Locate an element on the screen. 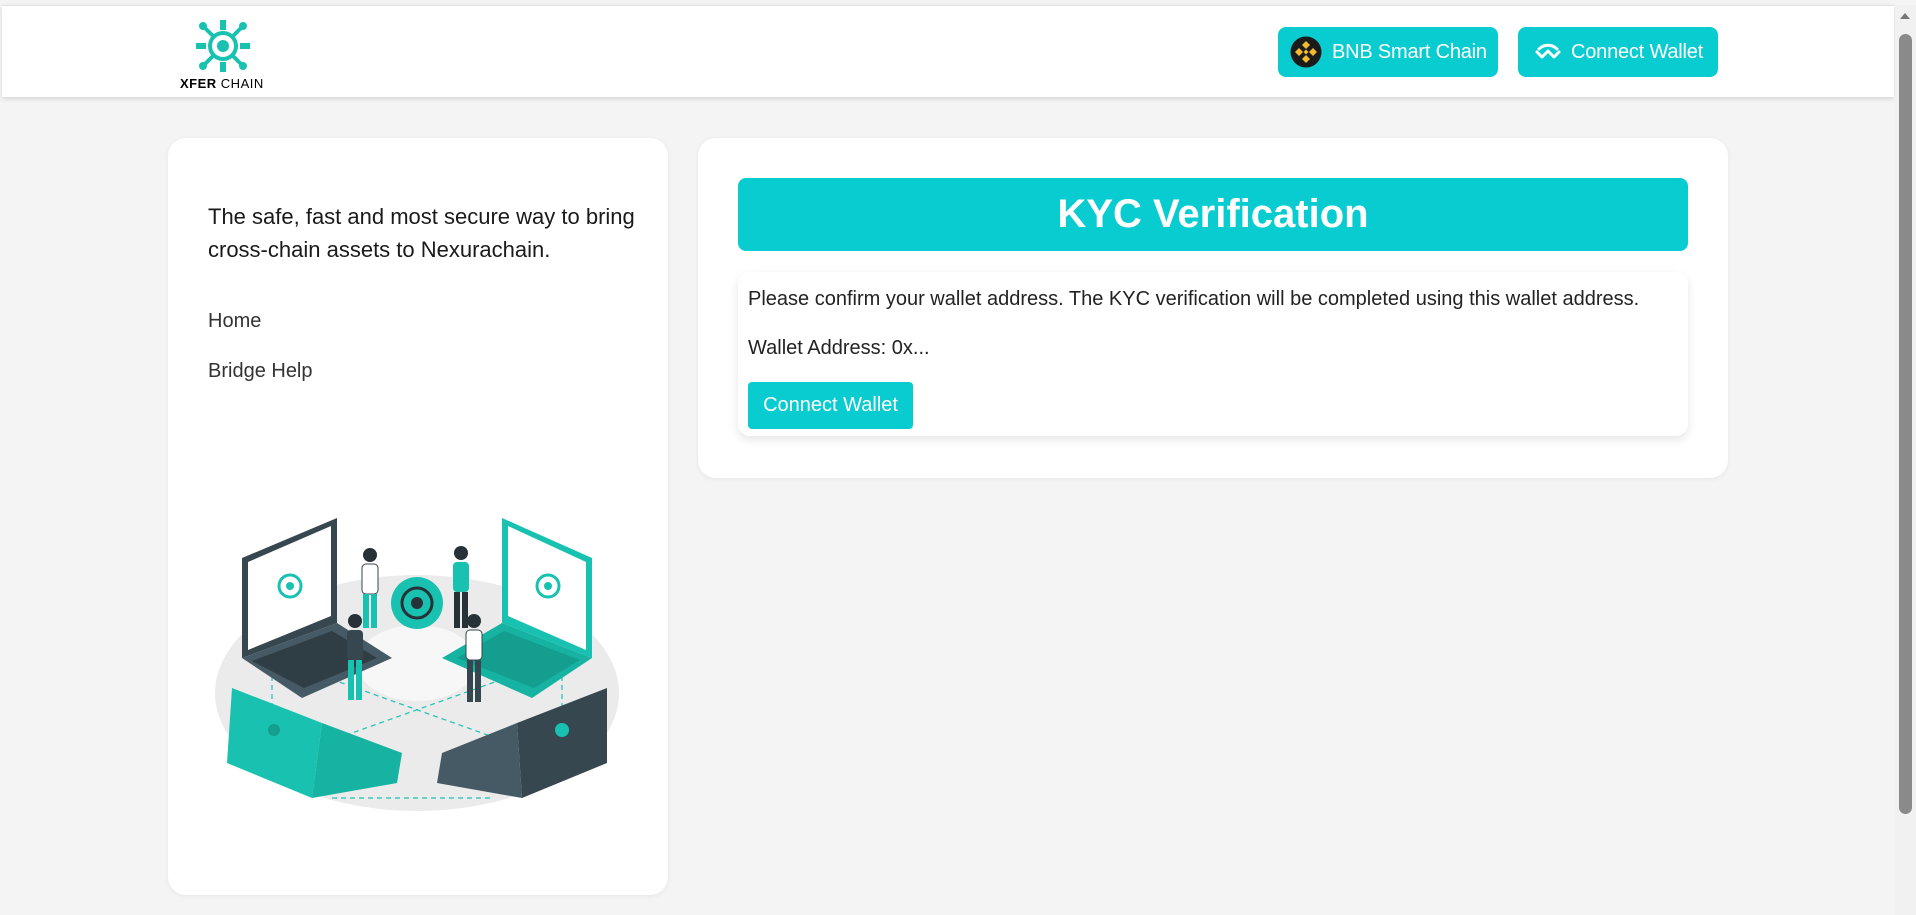 The image size is (1916, 915). scroll-up-arrow-icon is located at coordinates (1905, 16).